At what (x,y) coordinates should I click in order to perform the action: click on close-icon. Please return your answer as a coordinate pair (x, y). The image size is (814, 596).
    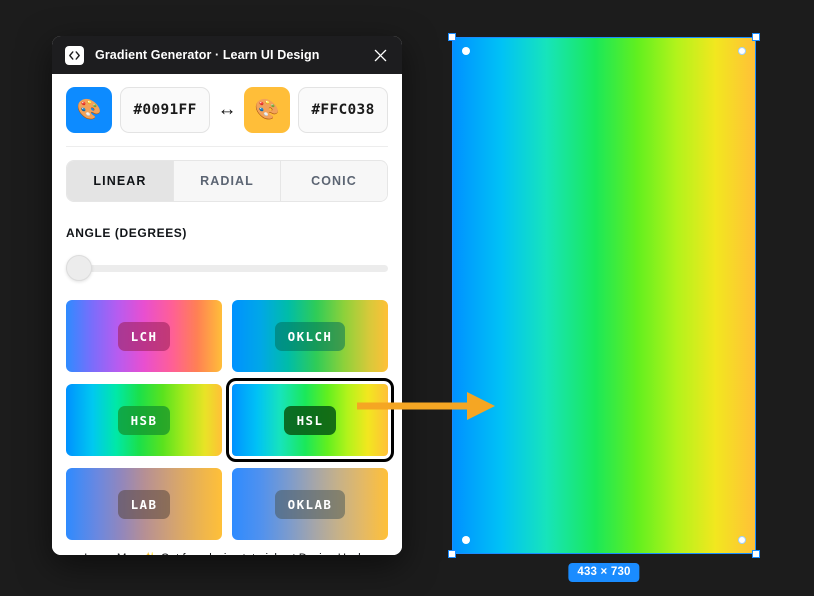
    Looking at the image, I should click on (380, 55).